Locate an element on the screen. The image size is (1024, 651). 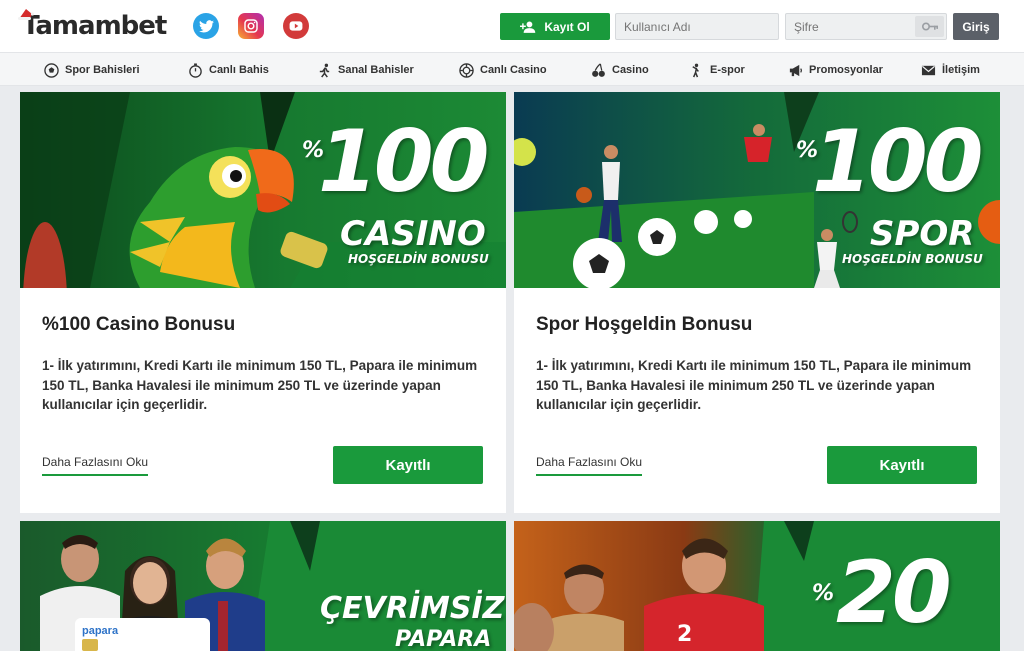
percent20-banner: 2 % 20 is located at coordinates (757, 586).